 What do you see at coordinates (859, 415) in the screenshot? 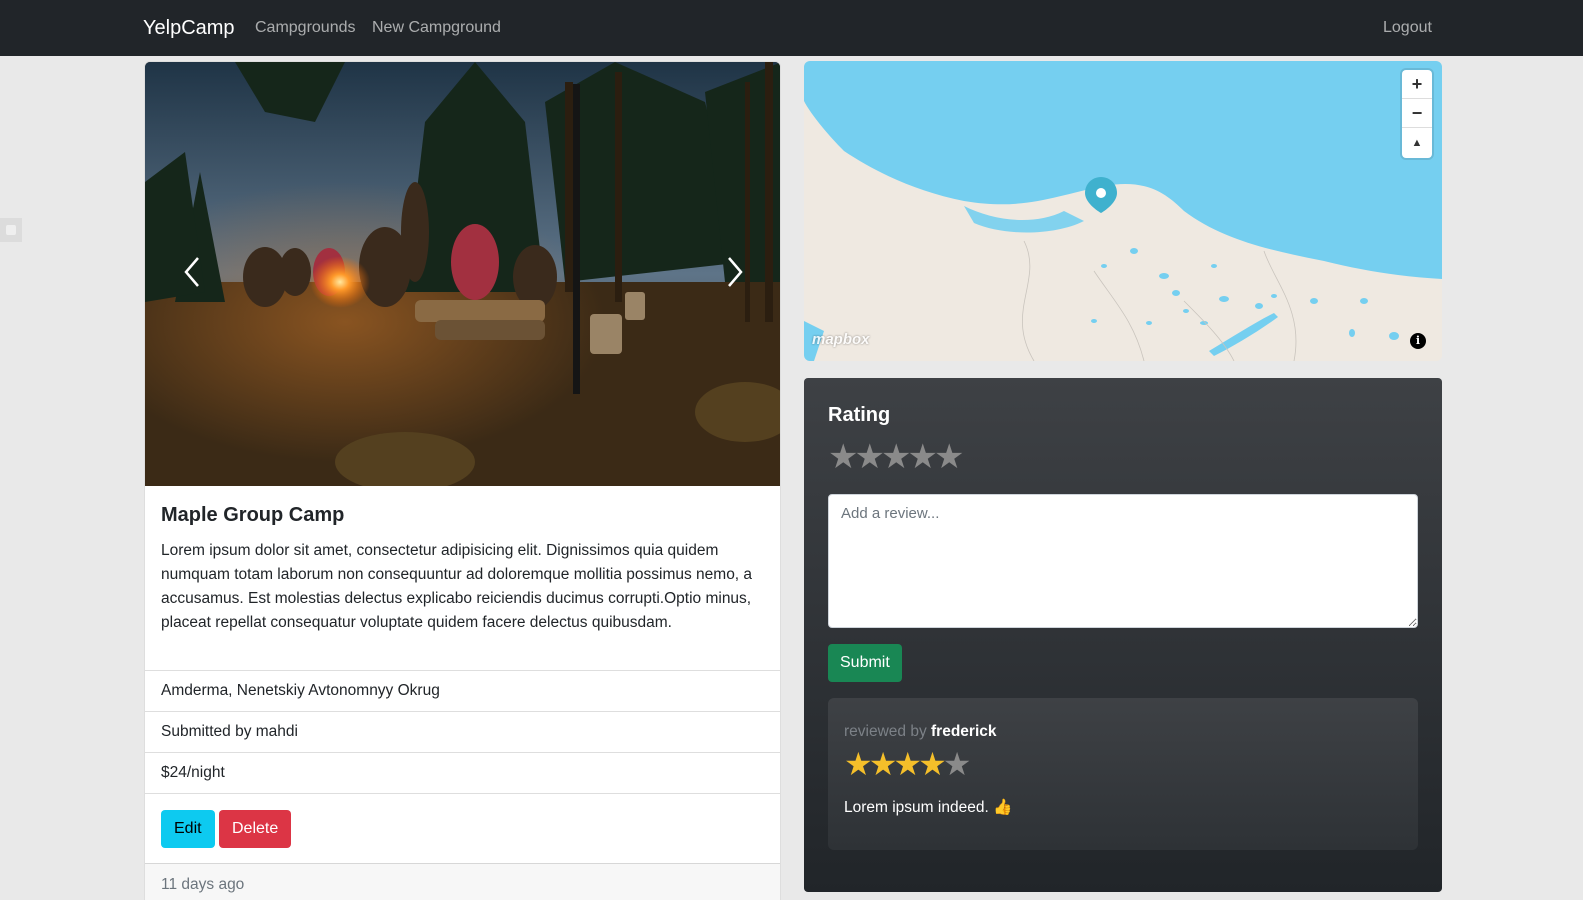
I see `rating-heading: Rating` at bounding box center [859, 415].